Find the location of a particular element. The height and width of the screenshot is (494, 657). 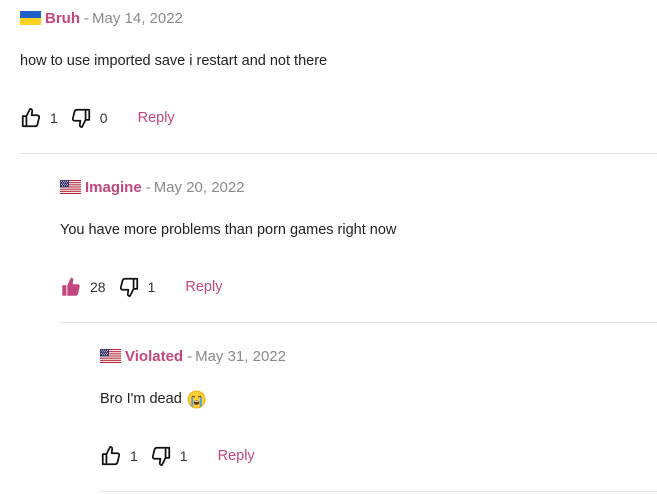

comment-header: Violated - May 31, 2022 is located at coordinates (193, 356).